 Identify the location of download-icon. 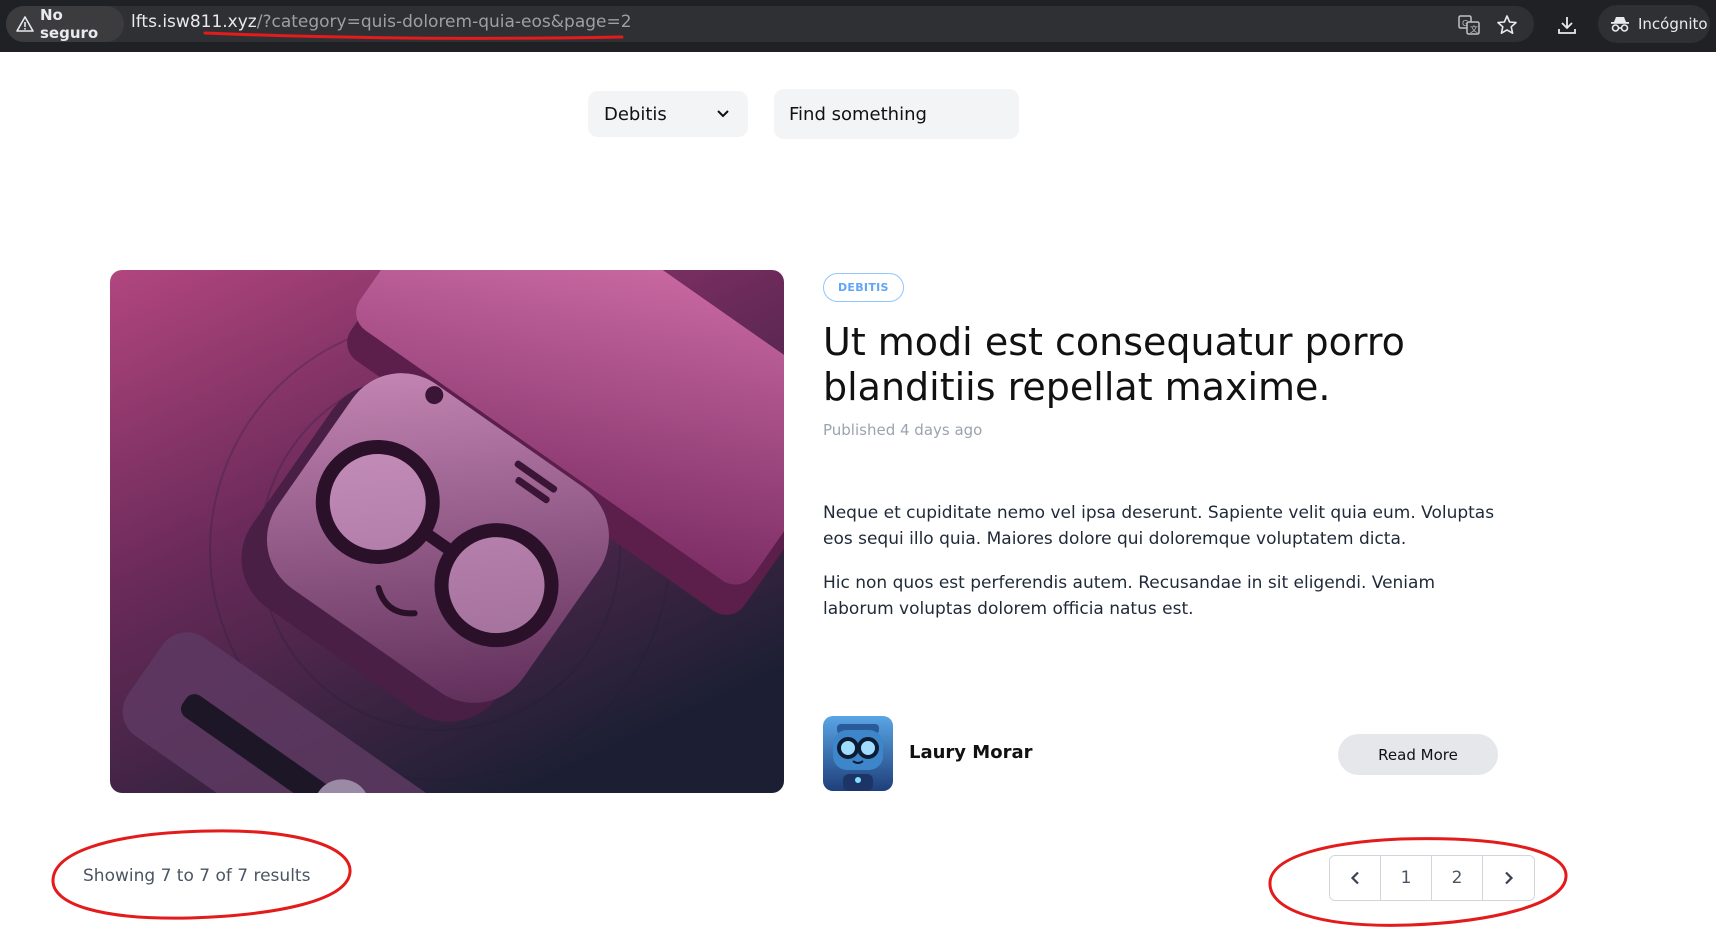
(1567, 25).